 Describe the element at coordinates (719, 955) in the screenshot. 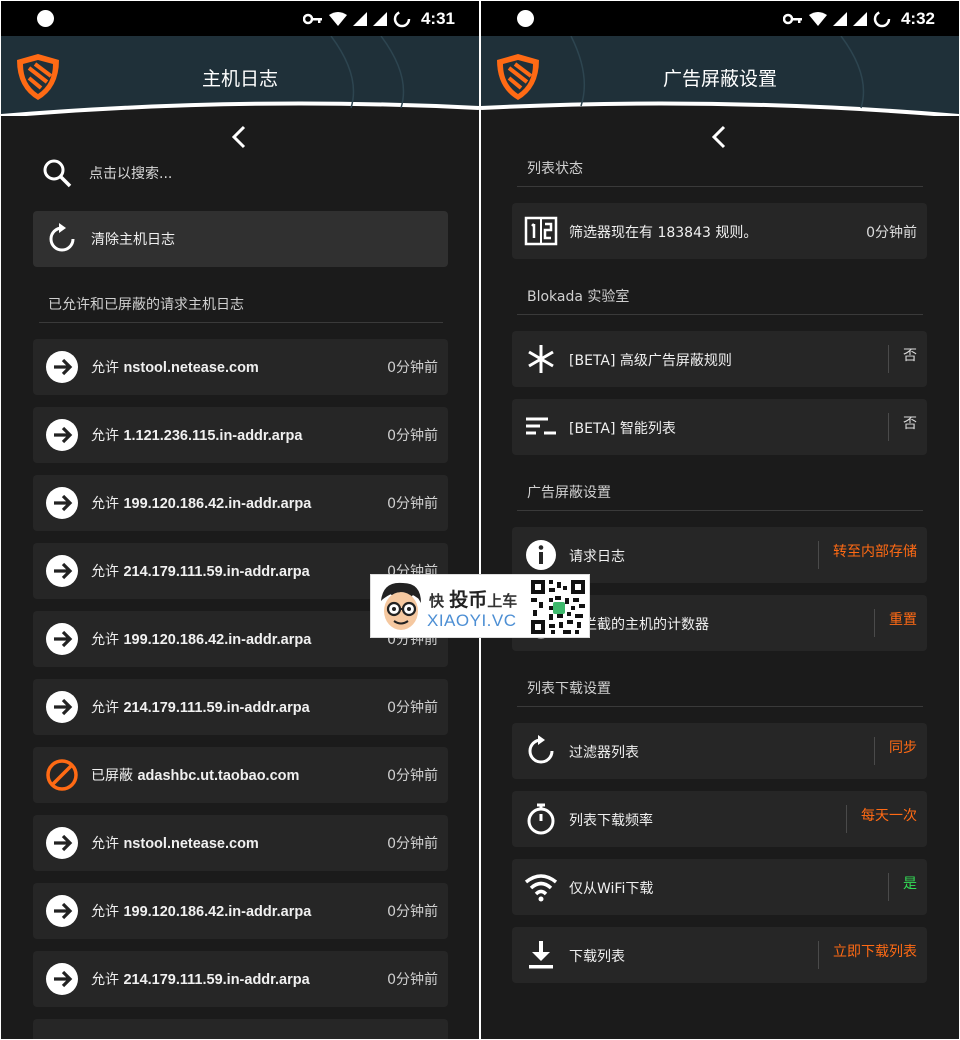

I see `download-list-row: 下载列表 立即下载列表` at that location.